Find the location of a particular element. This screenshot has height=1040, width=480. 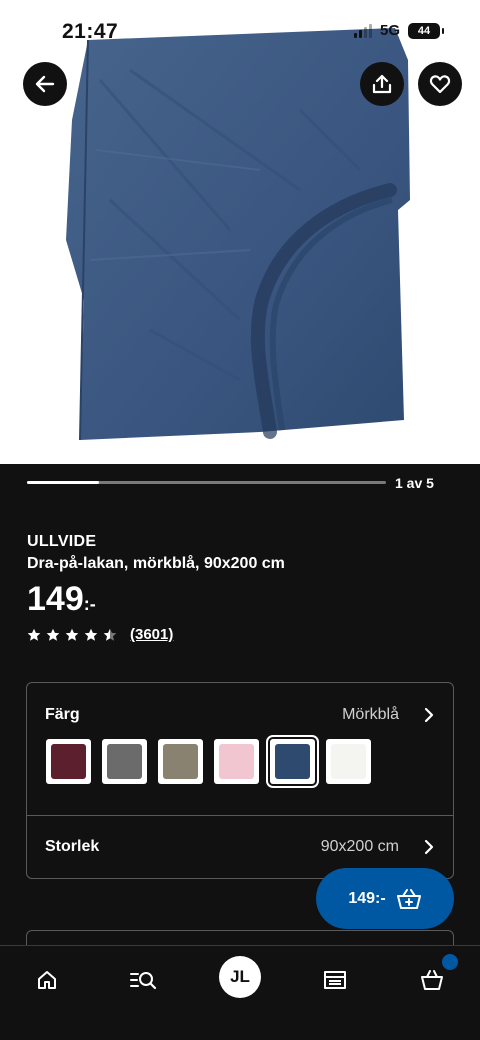

color-swatch-burgundy is located at coordinates (68, 761).